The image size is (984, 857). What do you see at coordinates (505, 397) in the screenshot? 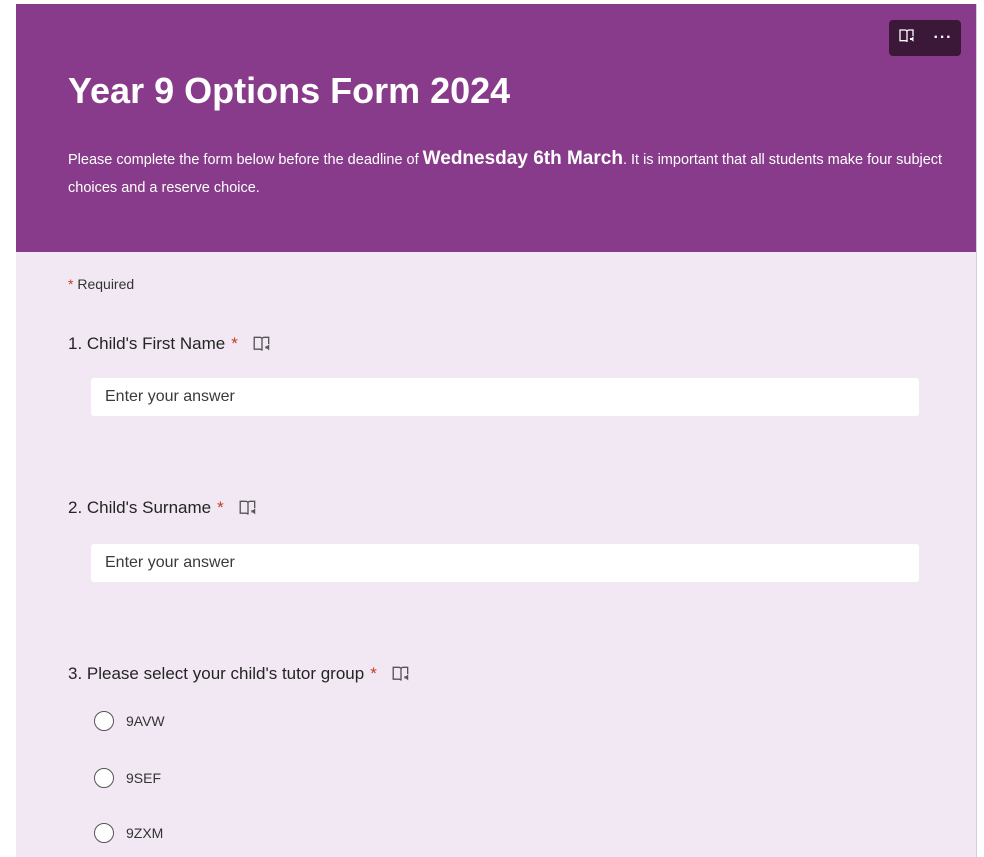
I see `first-name-input` at bounding box center [505, 397].